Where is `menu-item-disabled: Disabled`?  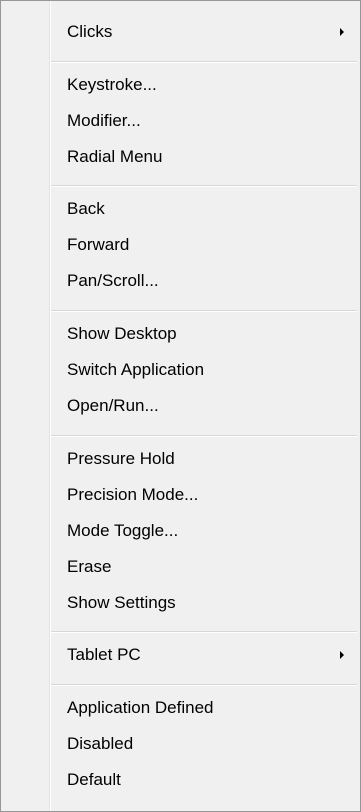 menu-item-disabled: Disabled is located at coordinates (180, 744).